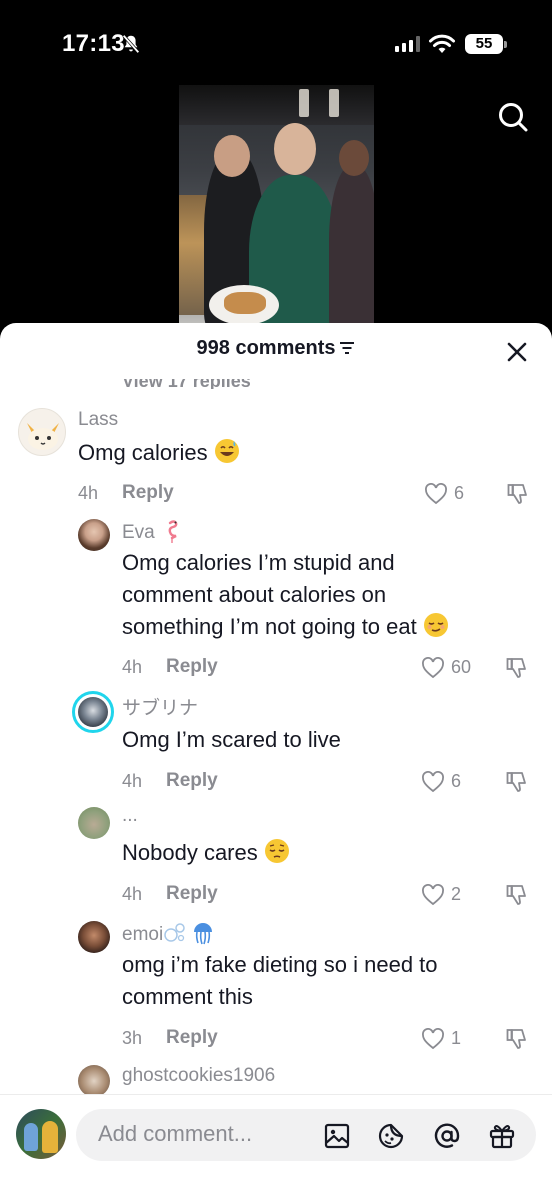 Image resolution: width=552 pixels, height=1200 pixels. I want to click on view-replies-link: View 17 replies, so click(186, 384).